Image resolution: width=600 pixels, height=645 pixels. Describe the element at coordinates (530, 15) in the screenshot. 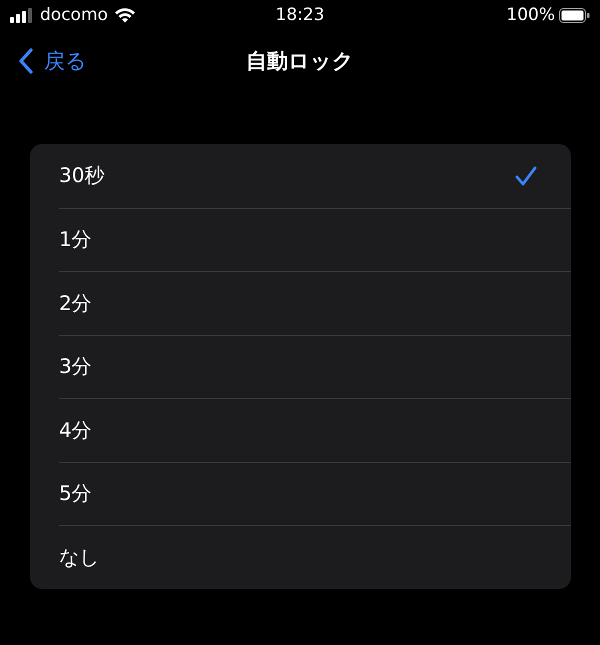

I see `battery-percentage: 100%` at that location.